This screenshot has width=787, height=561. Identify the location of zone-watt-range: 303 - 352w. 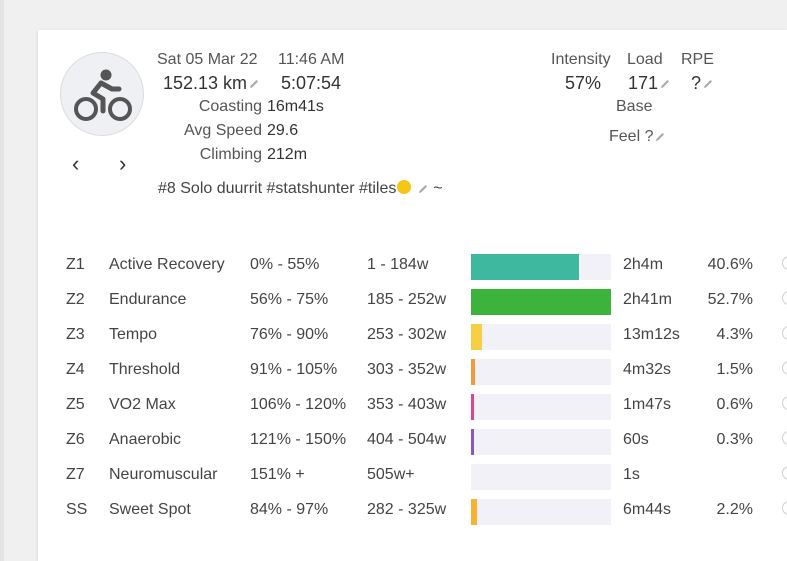
(407, 369).